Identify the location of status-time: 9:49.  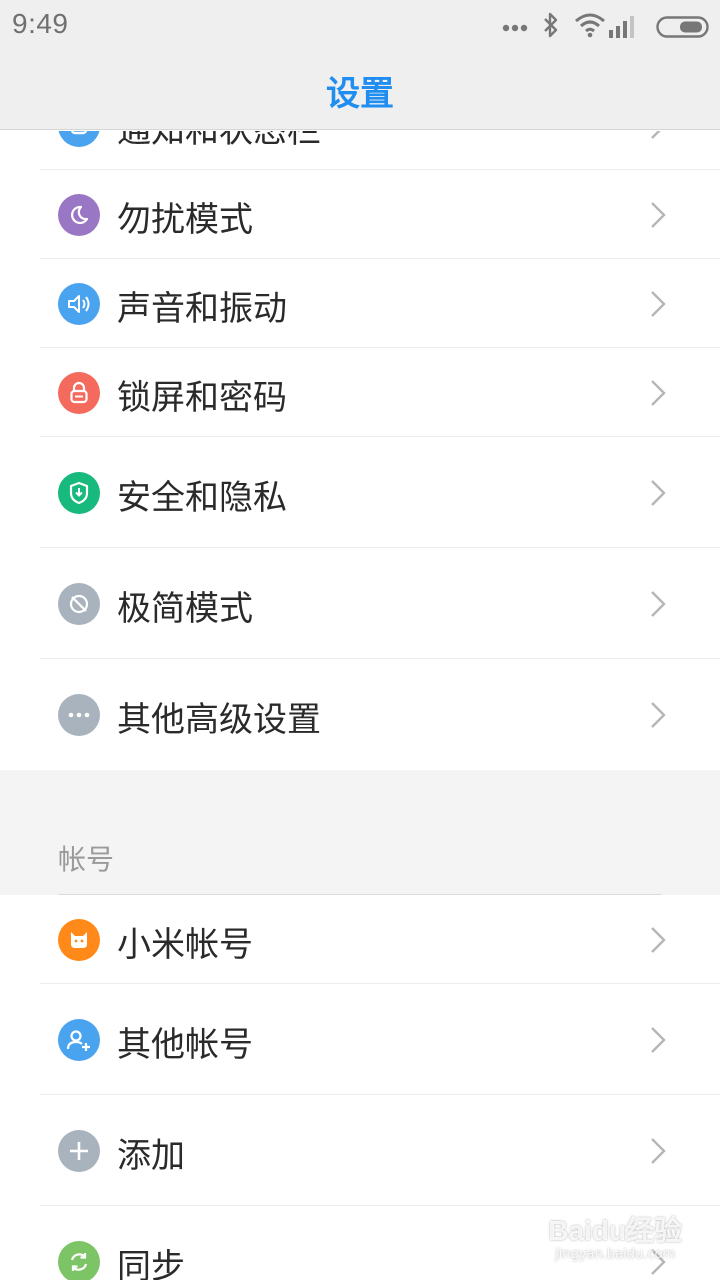
(40, 23).